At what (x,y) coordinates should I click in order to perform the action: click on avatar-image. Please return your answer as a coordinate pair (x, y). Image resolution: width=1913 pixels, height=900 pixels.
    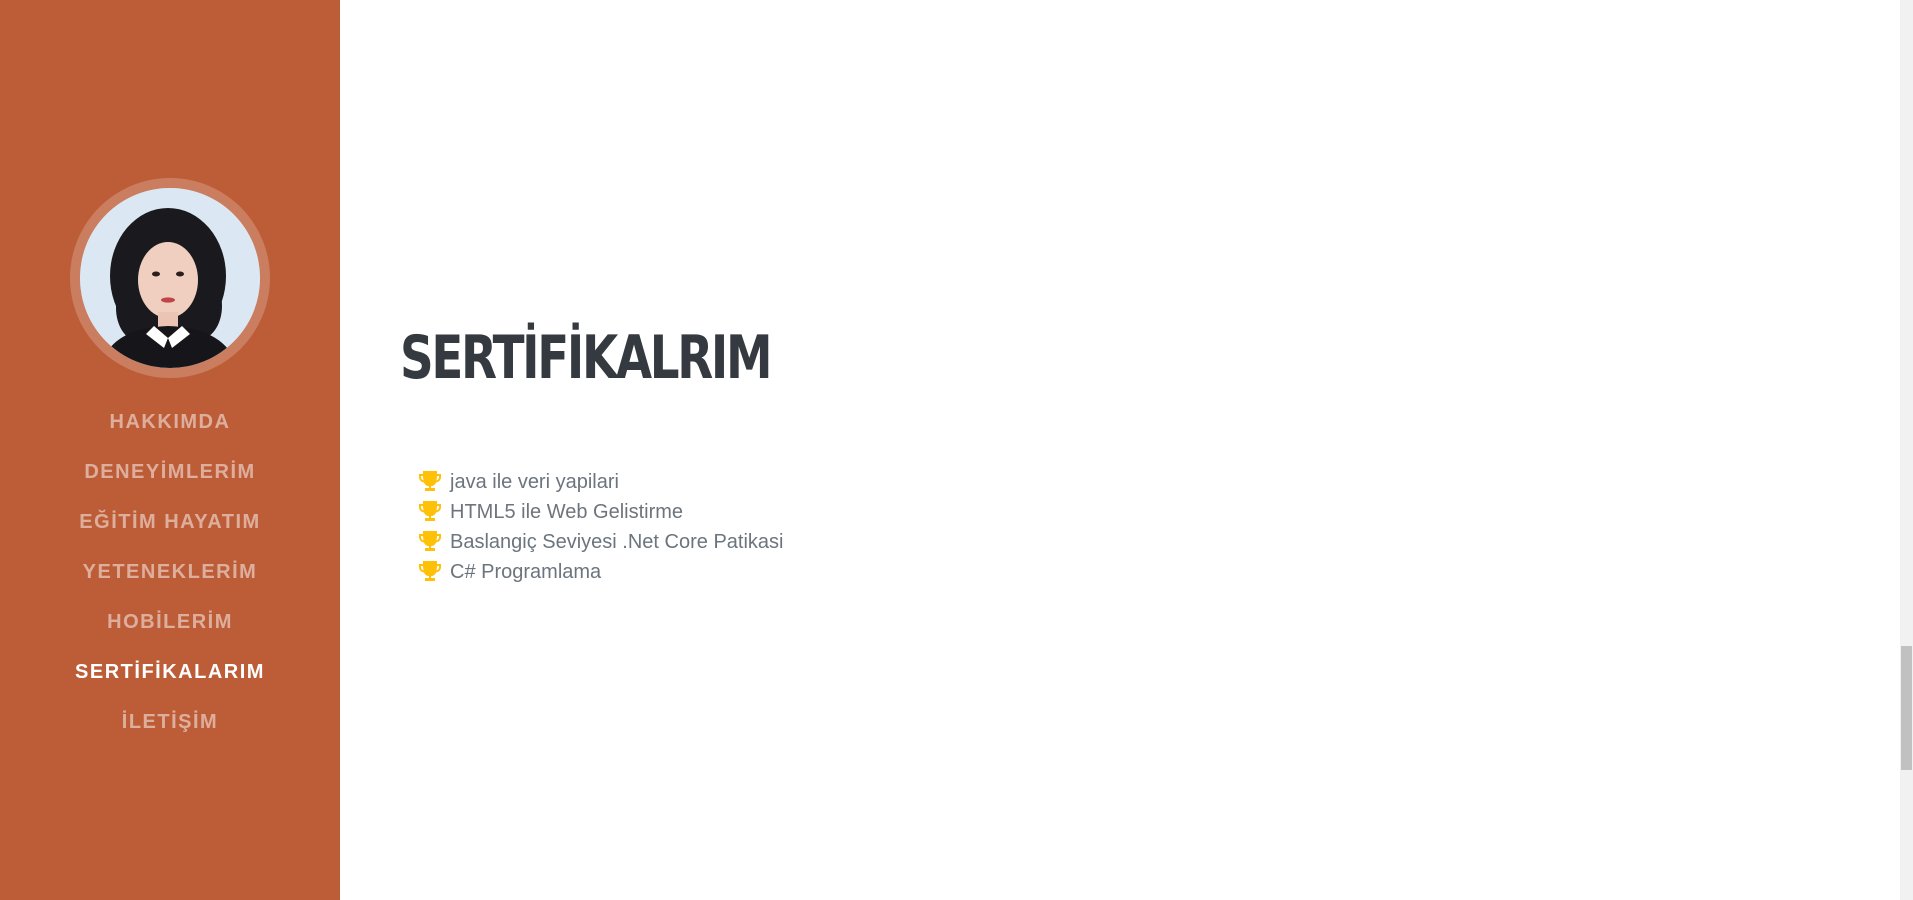
    Looking at the image, I should click on (170, 278).